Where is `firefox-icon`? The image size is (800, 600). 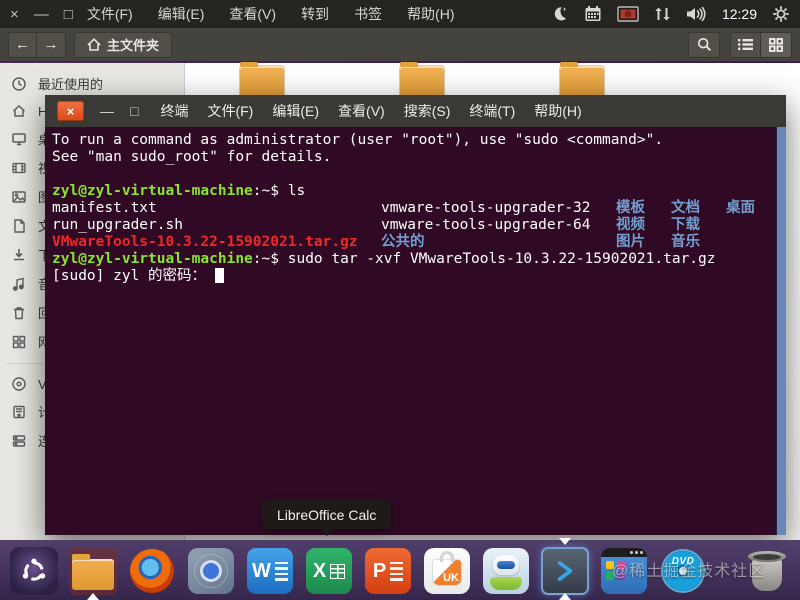 firefox-icon is located at coordinates (152, 571).